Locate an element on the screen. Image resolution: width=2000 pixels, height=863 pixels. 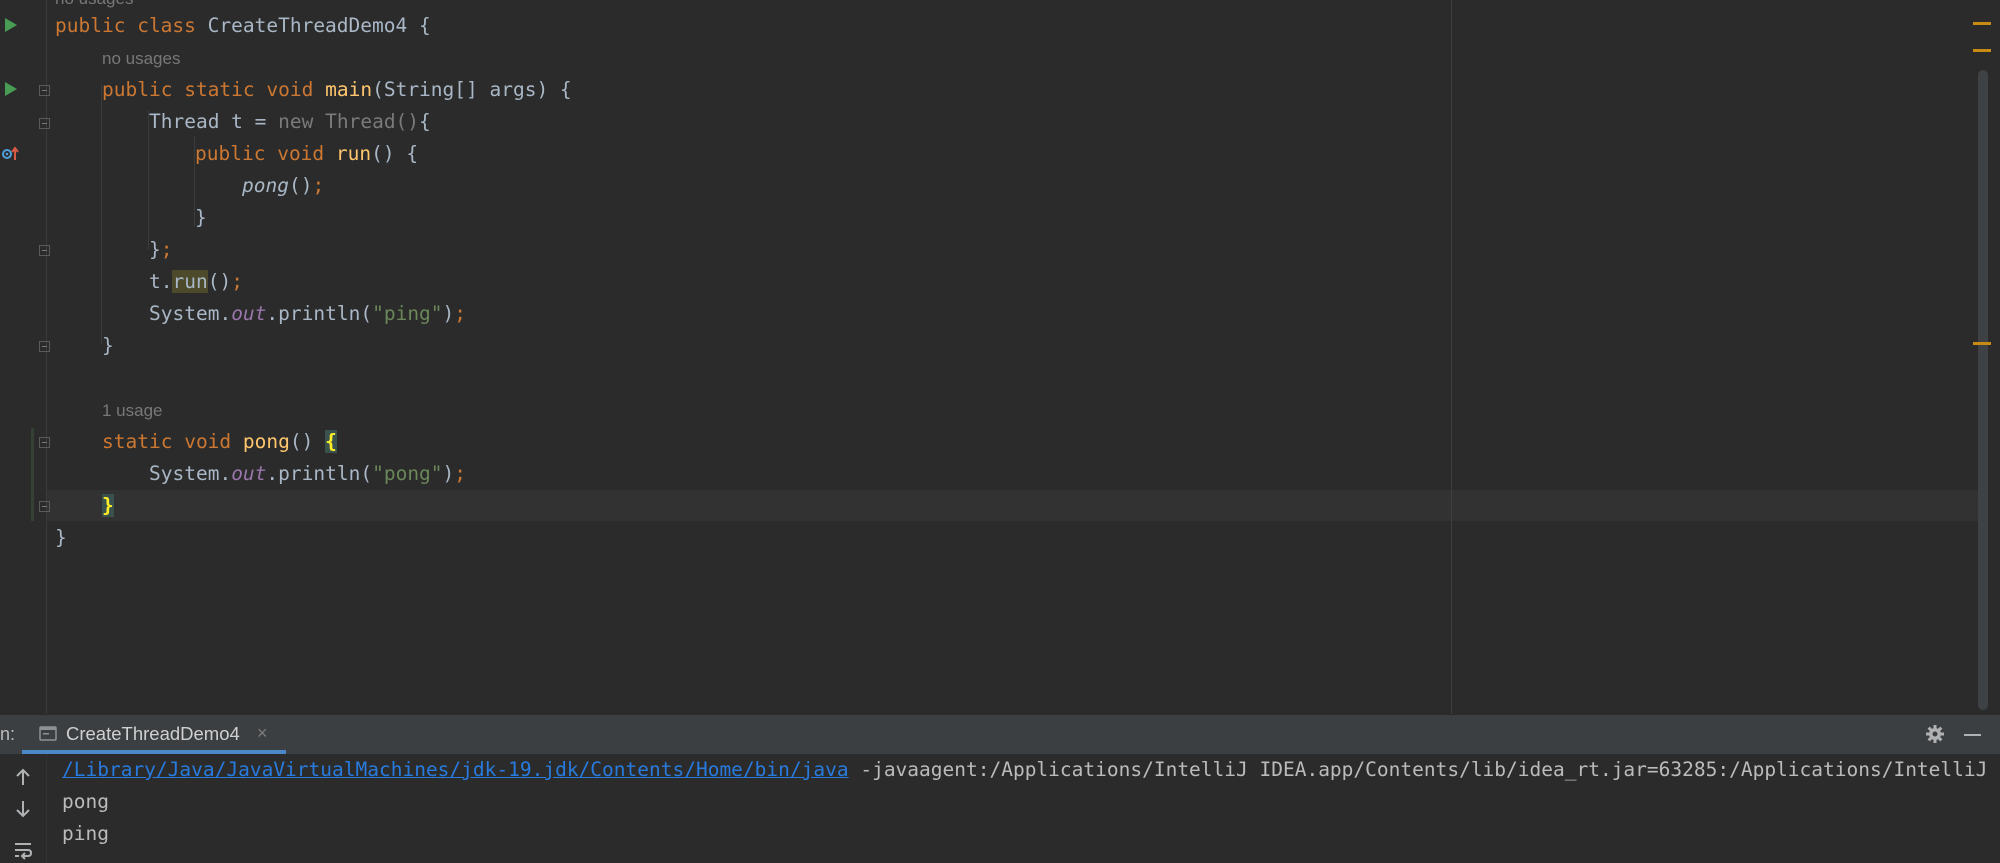
method-call-highlighted: run is located at coordinates (190, 281).